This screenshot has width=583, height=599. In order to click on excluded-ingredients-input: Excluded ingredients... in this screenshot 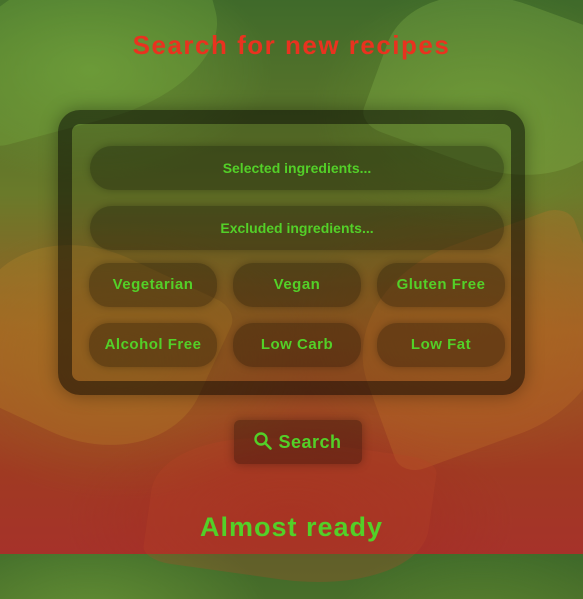, I will do `click(297, 228)`.